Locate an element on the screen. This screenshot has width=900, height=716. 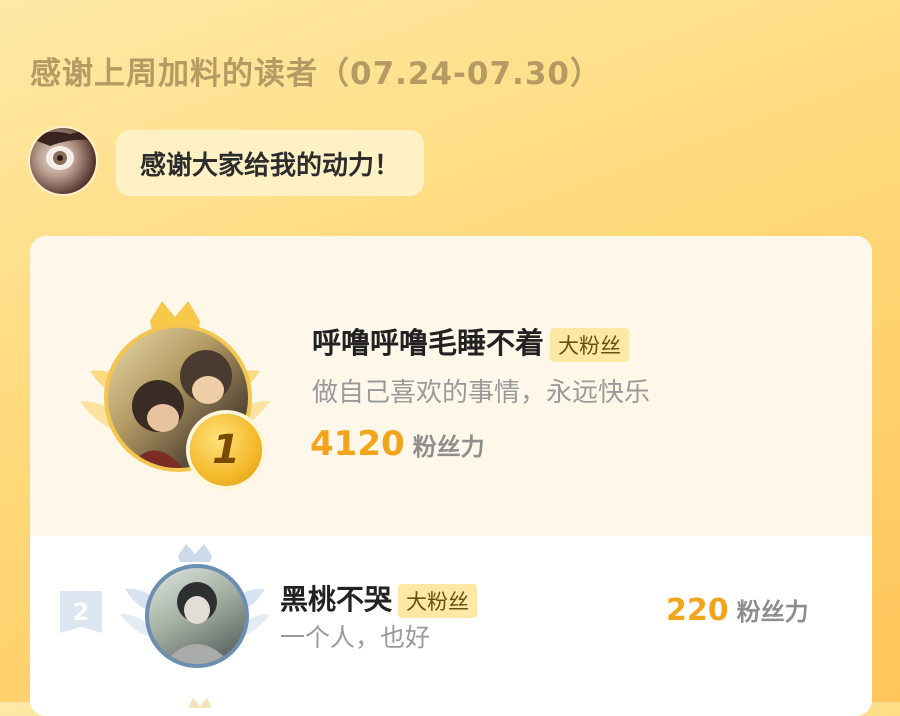
rank-2-score: 220 粉丝力 is located at coordinates (737, 610).